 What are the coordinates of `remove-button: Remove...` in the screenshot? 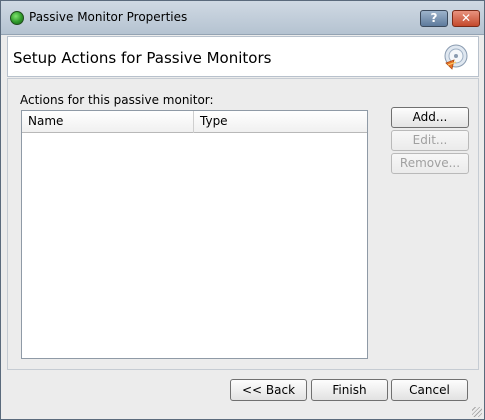 It's located at (430, 163).